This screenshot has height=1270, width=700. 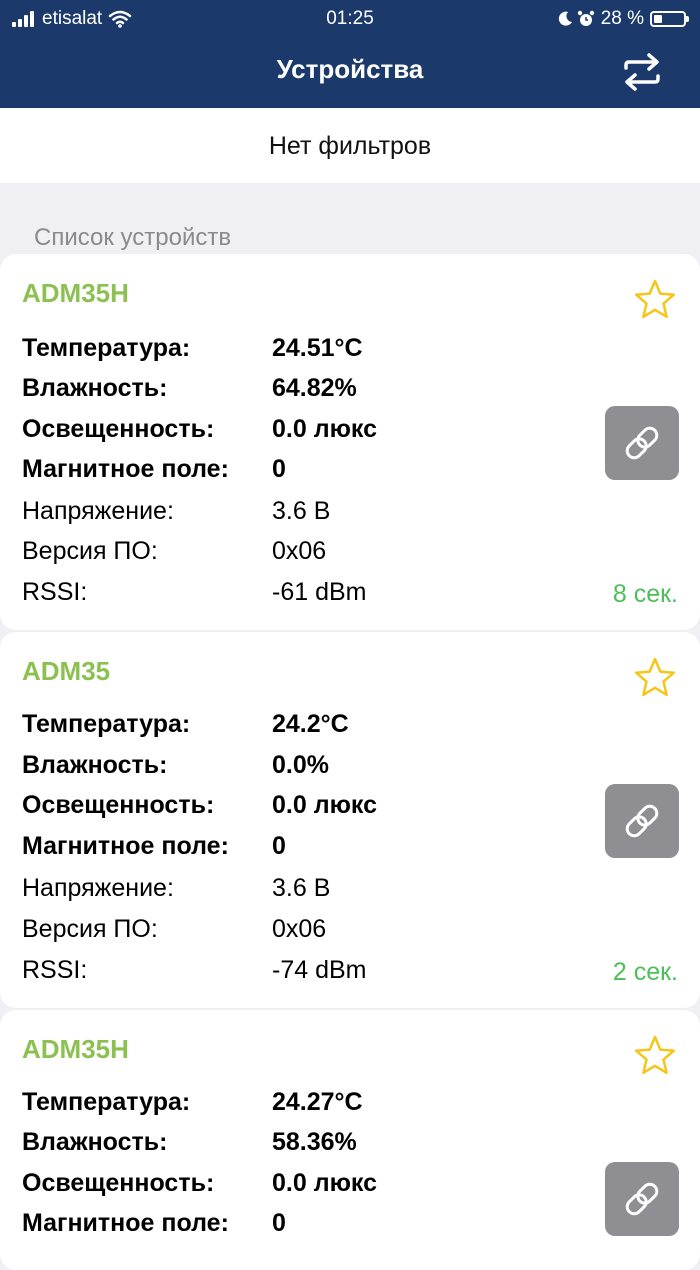 I want to click on battery-percent: 28 %, so click(x=622, y=18).